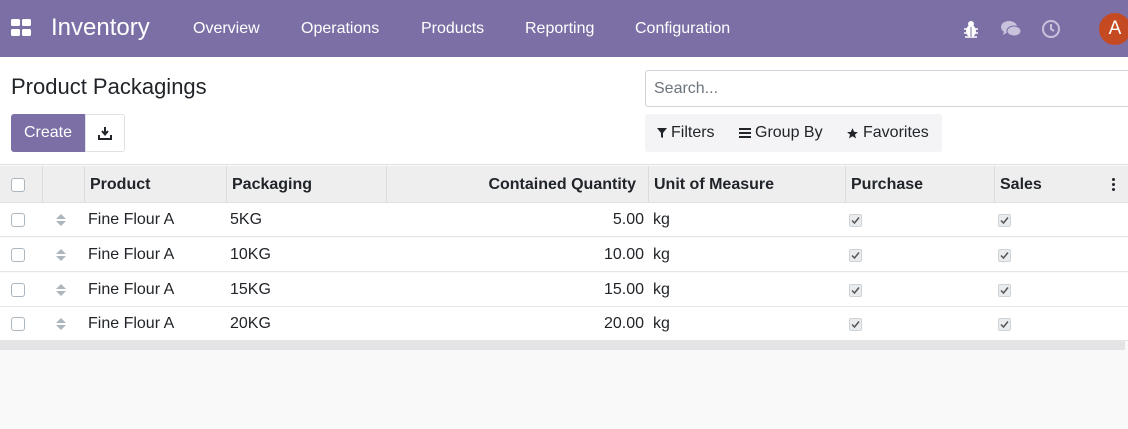 The height and width of the screenshot is (429, 1128). I want to click on filters-button: Filters, so click(686, 133).